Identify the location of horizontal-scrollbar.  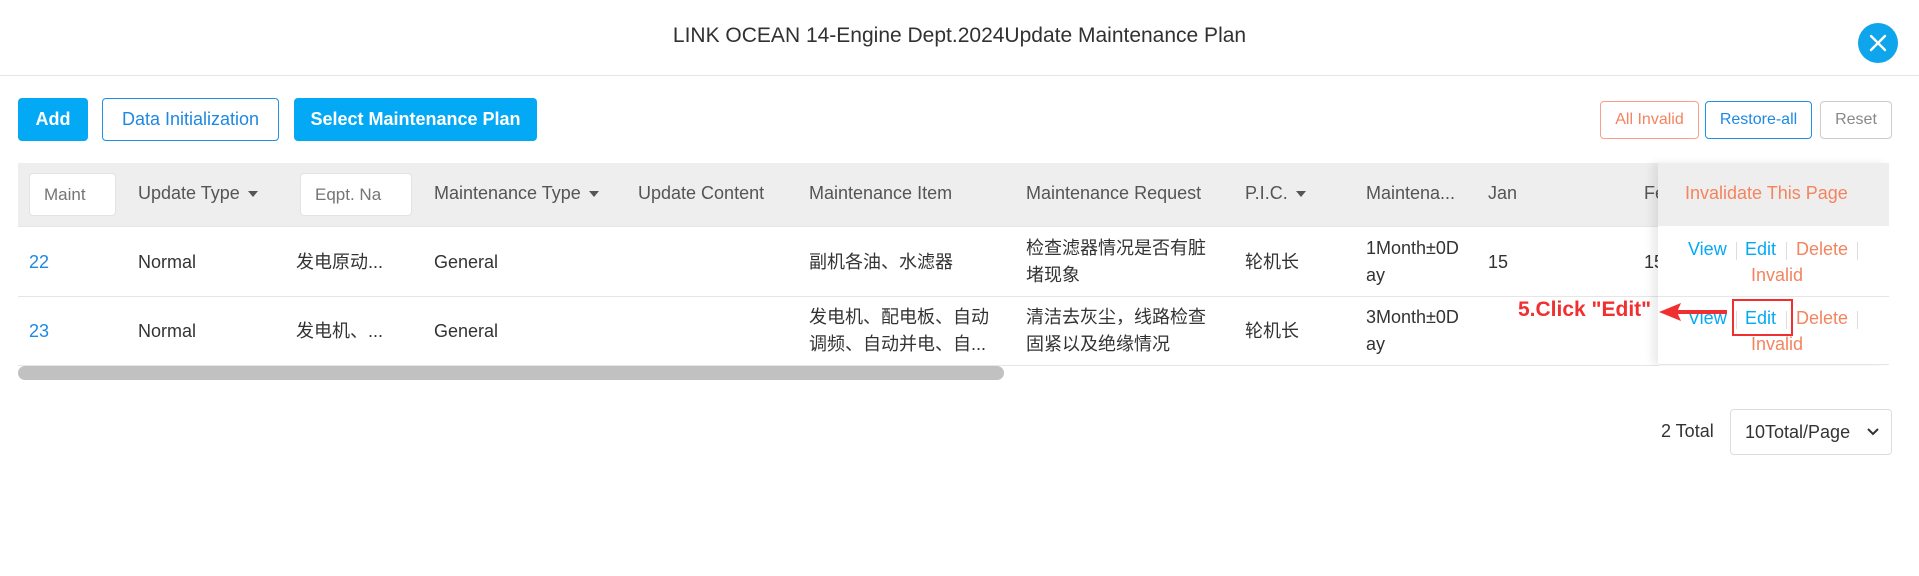
(953, 373).